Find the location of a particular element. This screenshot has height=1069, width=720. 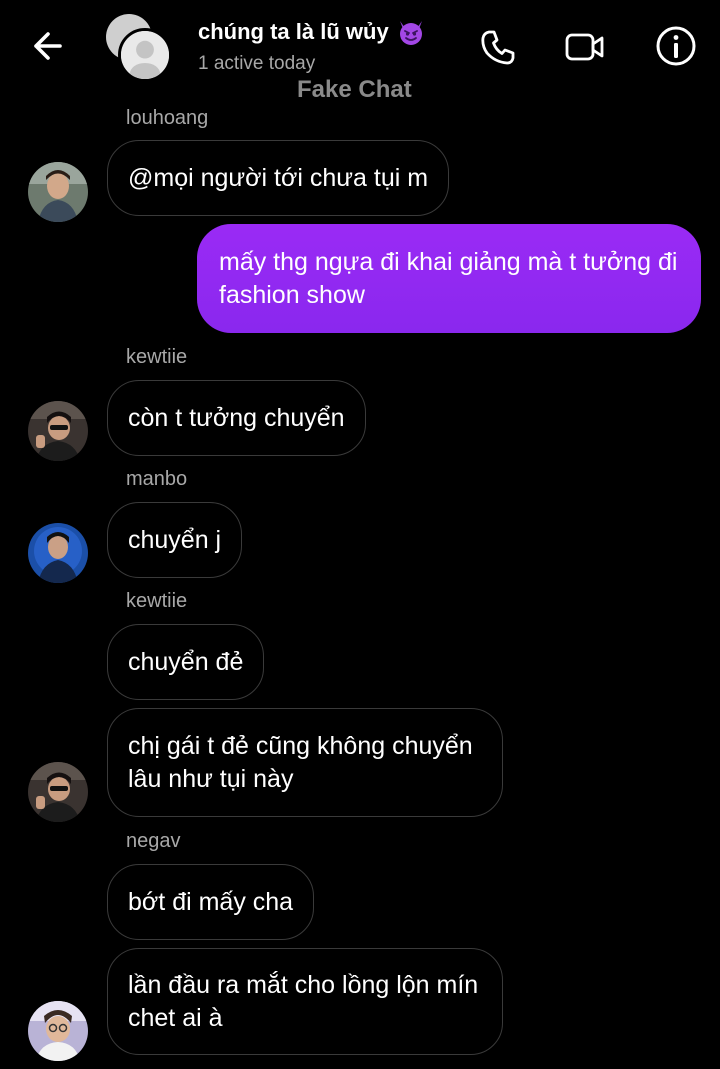

group-avatar is located at coordinates (139, 48).